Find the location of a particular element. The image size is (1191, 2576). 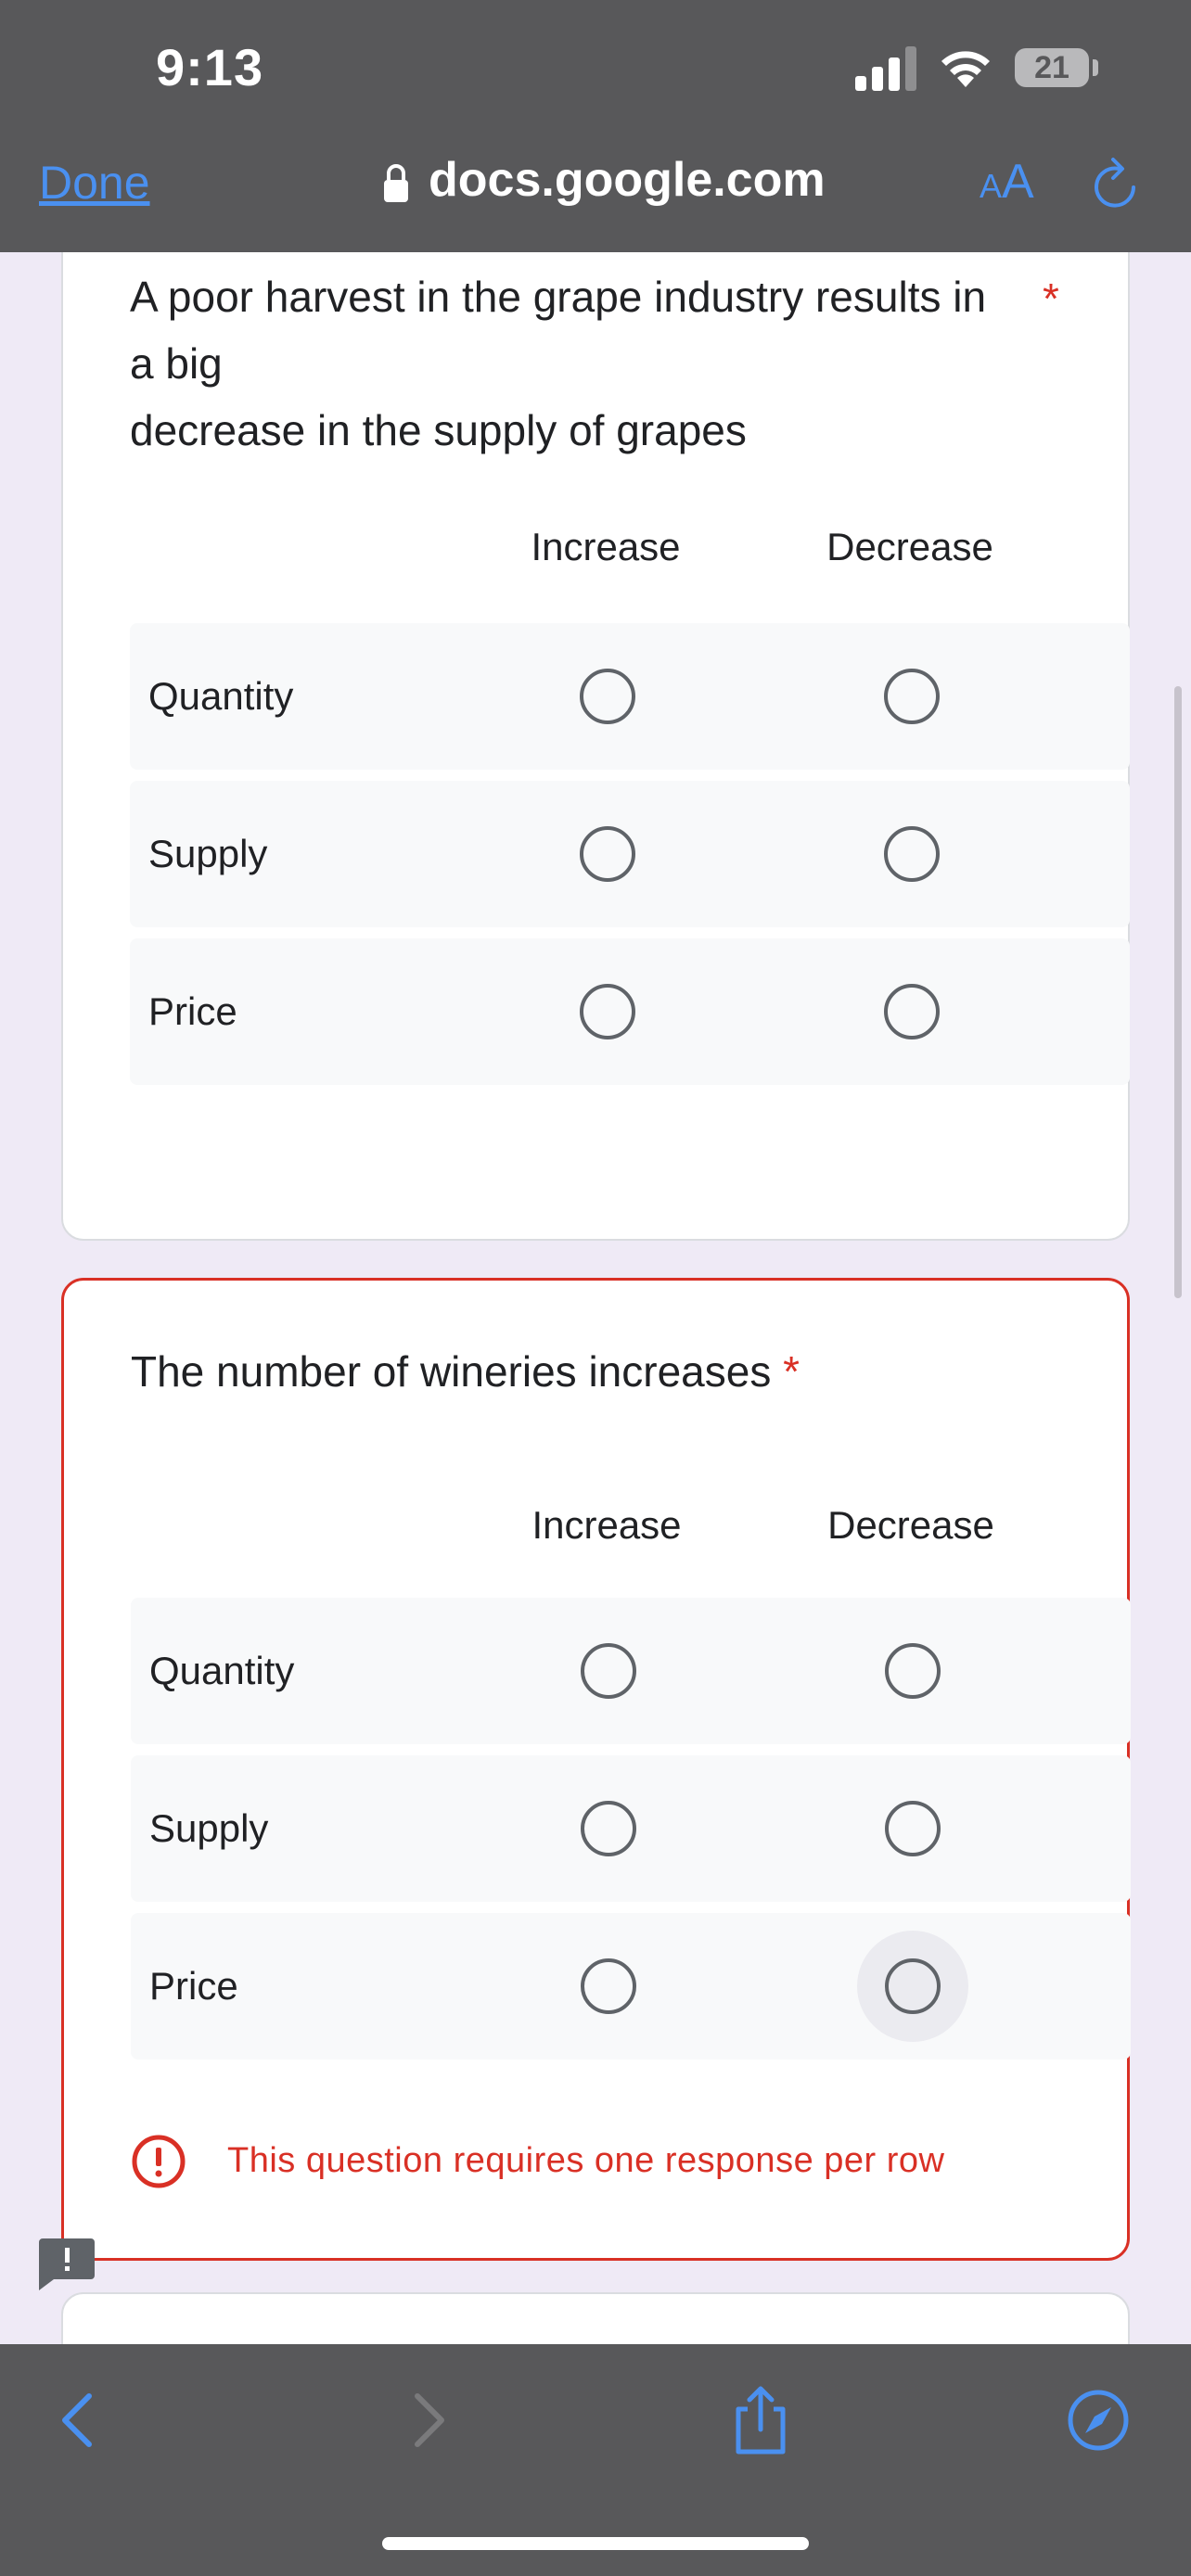

text-size-button: AA is located at coordinates (1007, 182).